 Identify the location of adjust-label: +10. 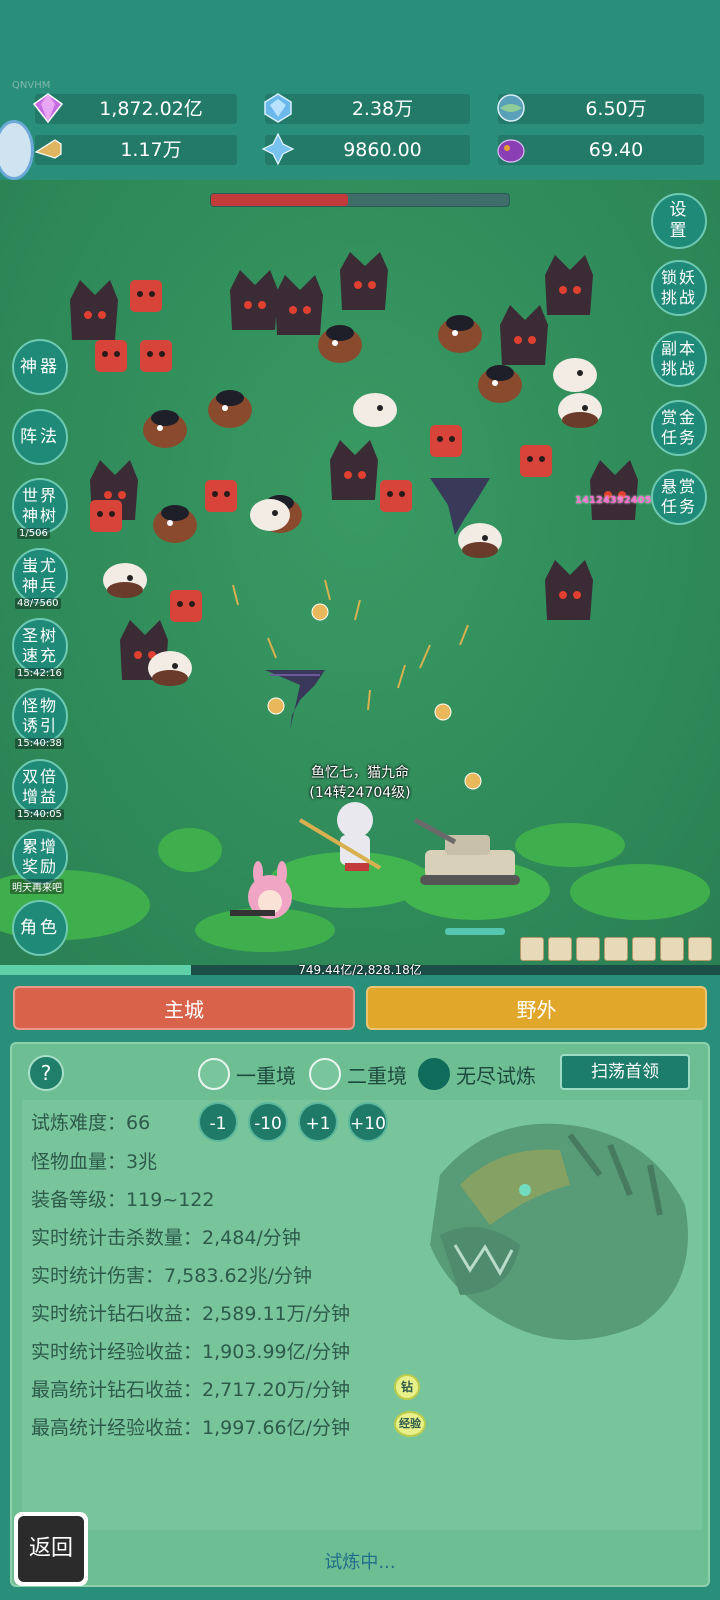
(368, 1124).